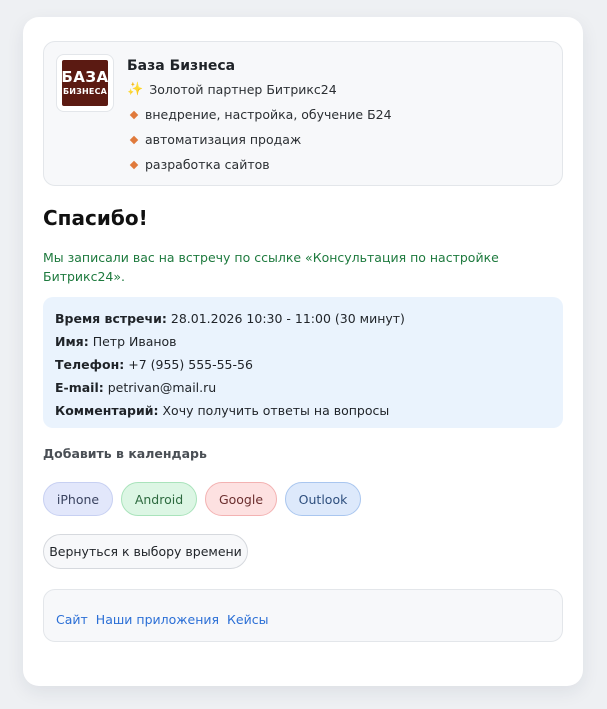 This screenshot has height=709, width=607. I want to click on calendar-google-button: Google, so click(241, 499).